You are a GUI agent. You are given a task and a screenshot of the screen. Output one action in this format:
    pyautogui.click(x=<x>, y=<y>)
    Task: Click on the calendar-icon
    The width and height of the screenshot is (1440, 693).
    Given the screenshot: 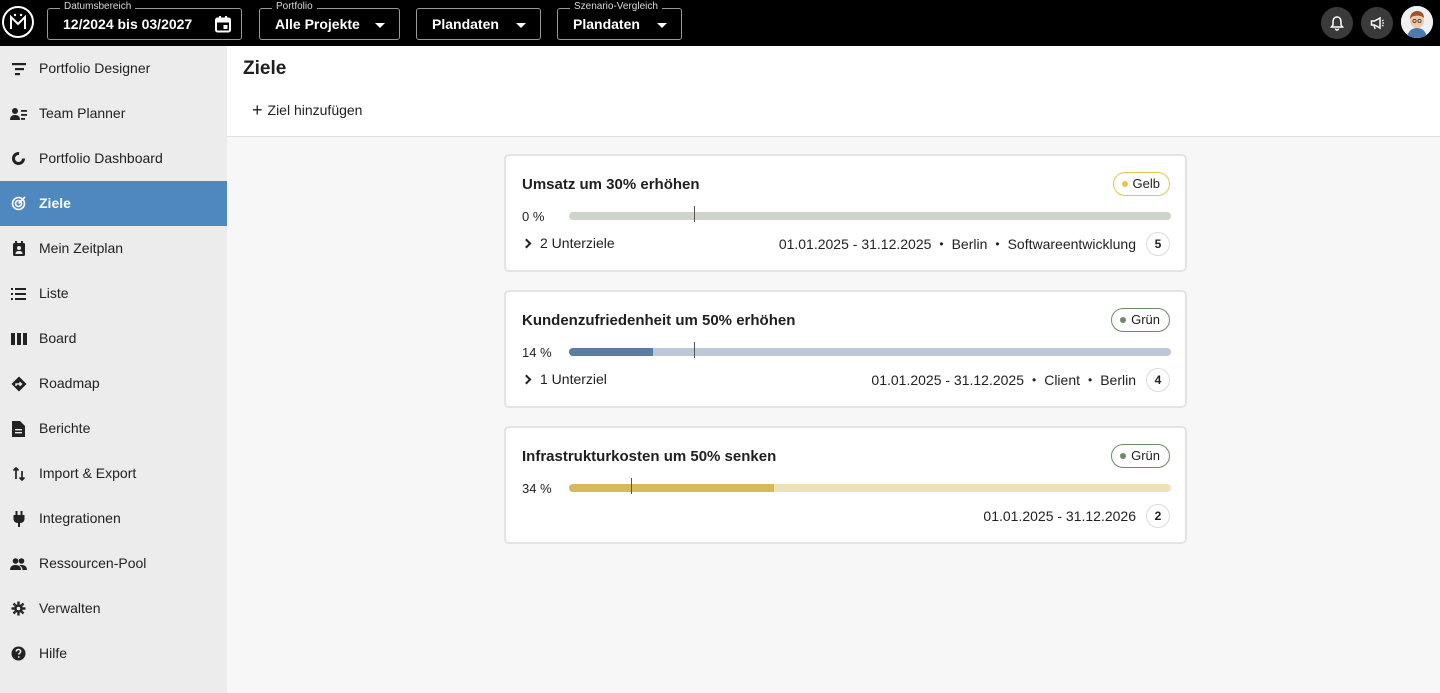 What is the action you would take?
    pyautogui.click(x=223, y=27)
    